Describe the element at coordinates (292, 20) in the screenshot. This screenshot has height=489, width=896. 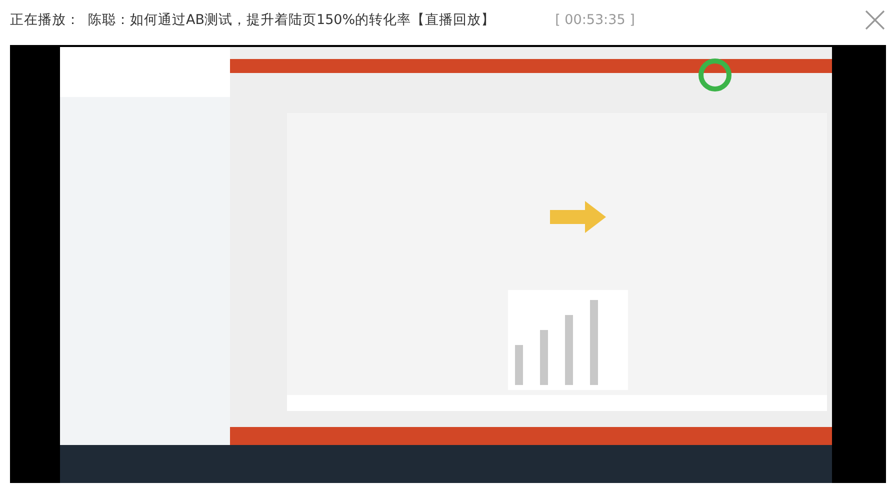
I see `video-title: 陈聪：如何通过AB测试，提升着陆页150%的转化率【直播回放】` at that location.